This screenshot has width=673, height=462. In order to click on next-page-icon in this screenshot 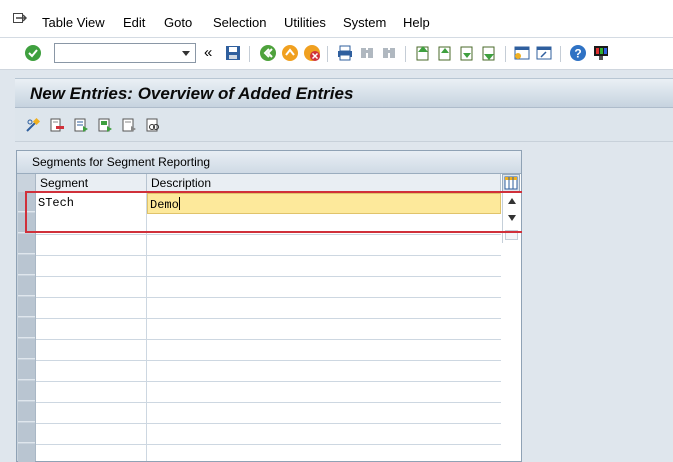, I will do `click(467, 53)`.